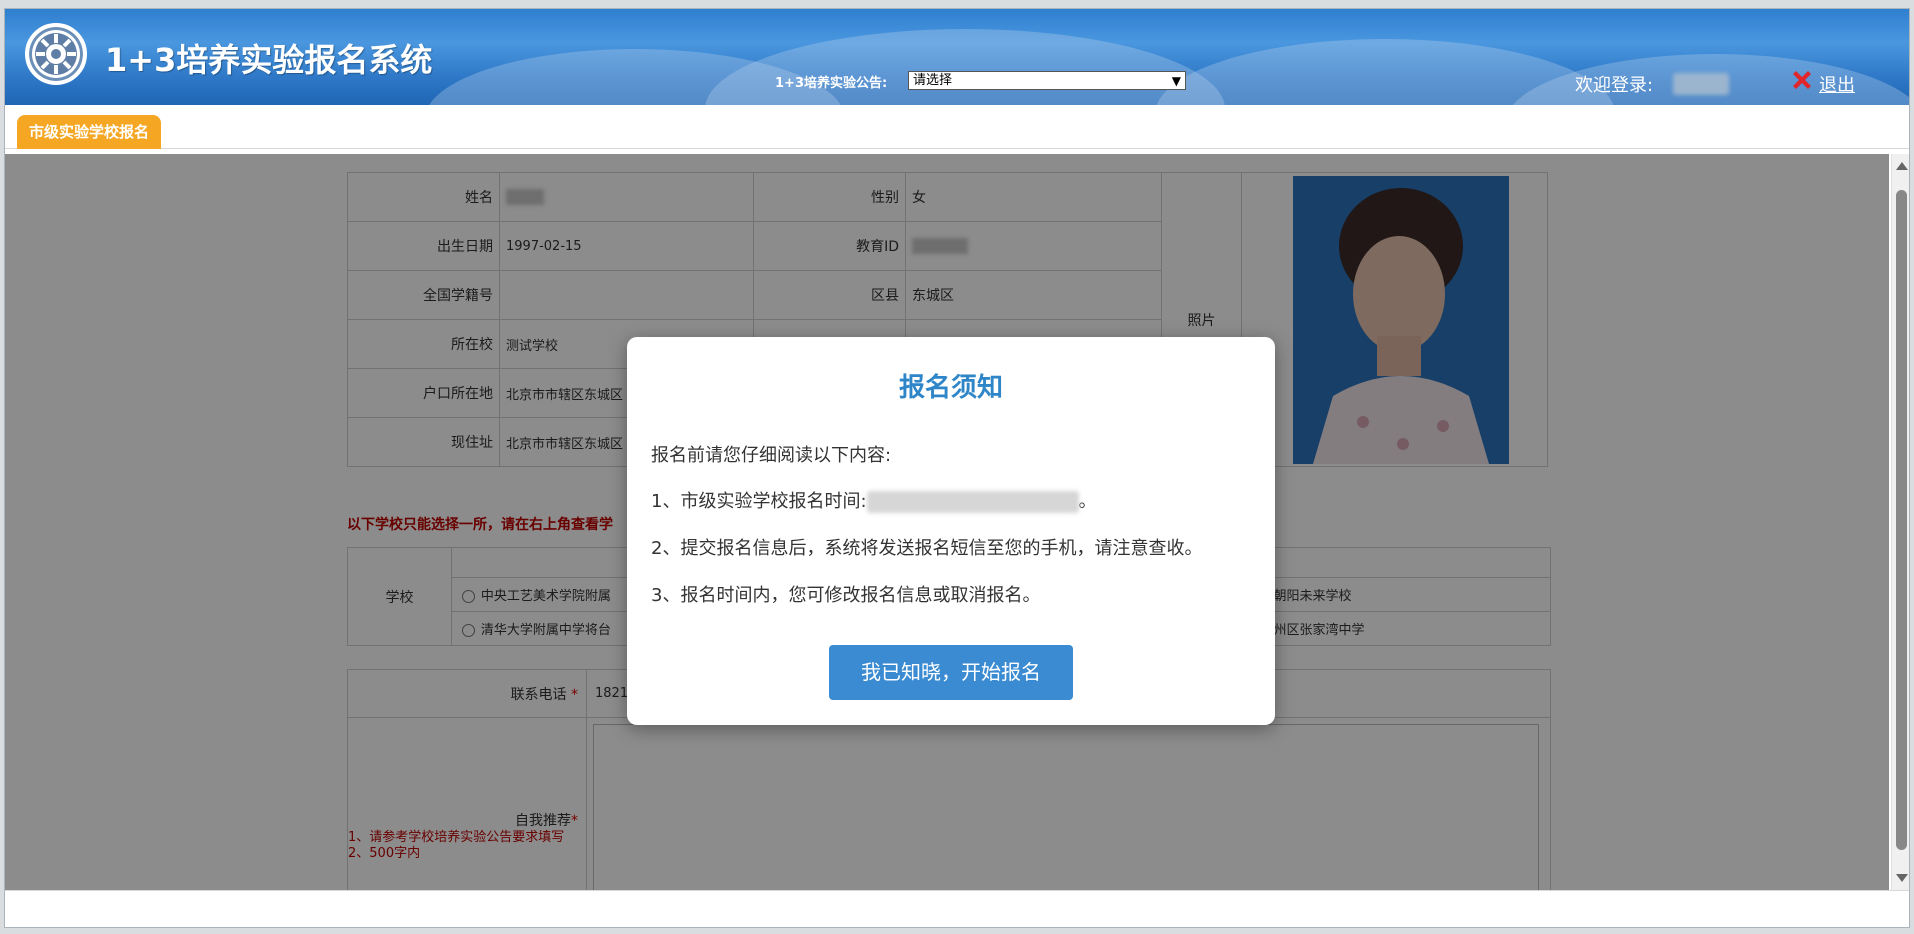  I want to click on scroll-up-icon, so click(1902, 166).